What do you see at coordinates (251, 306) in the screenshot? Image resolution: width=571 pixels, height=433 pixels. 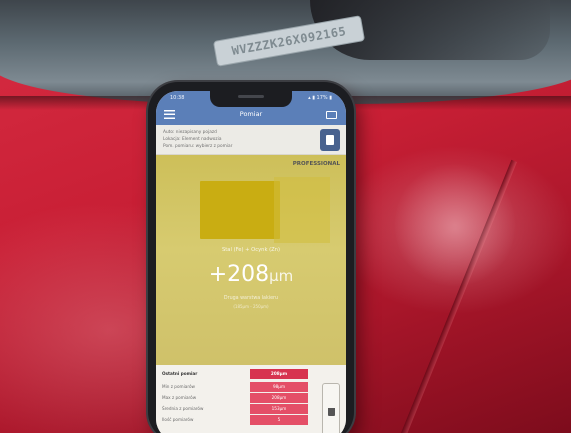 I see `verdict-range: (185μm - 250μm)` at bounding box center [251, 306].